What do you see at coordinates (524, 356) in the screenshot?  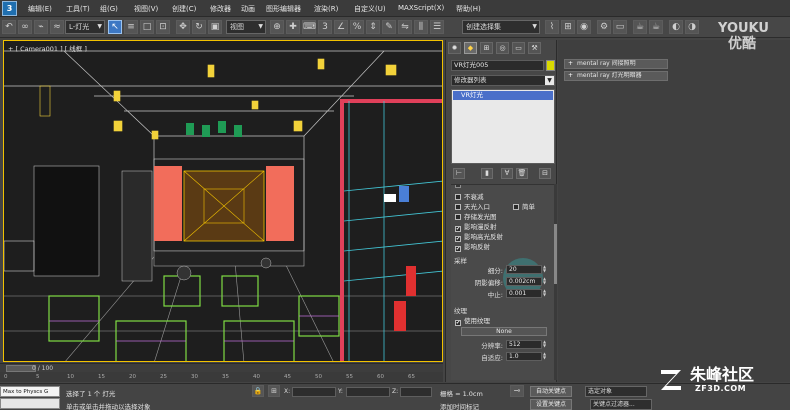 I see `adaptive-field: 1.0` at bounding box center [524, 356].